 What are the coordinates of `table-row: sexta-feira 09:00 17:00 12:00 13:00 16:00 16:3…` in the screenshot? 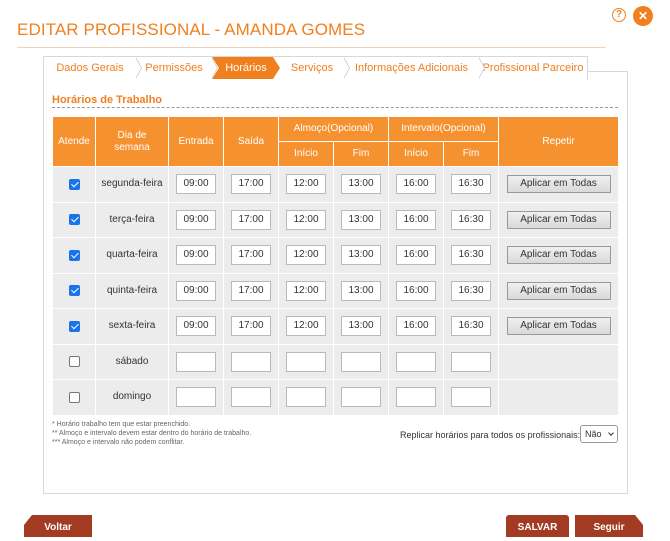 It's located at (336, 326).